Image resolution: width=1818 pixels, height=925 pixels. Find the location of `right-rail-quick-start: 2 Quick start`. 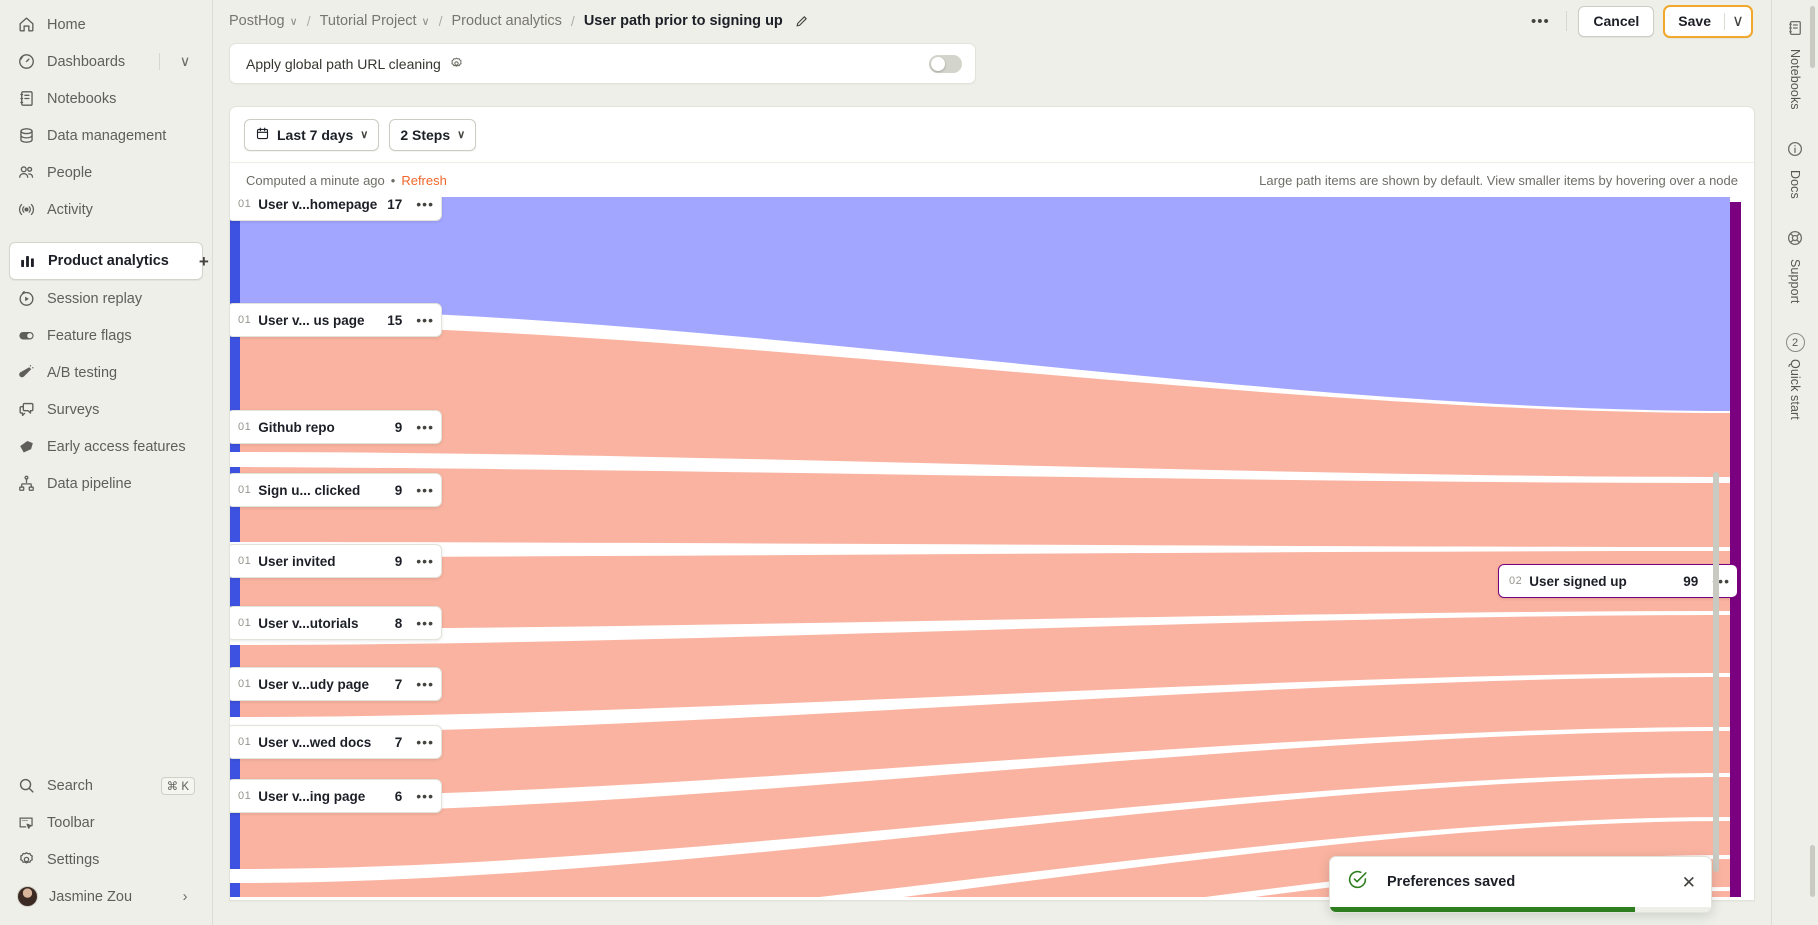

right-rail-quick-start: 2 Quick start is located at coordinates (1795, 377).